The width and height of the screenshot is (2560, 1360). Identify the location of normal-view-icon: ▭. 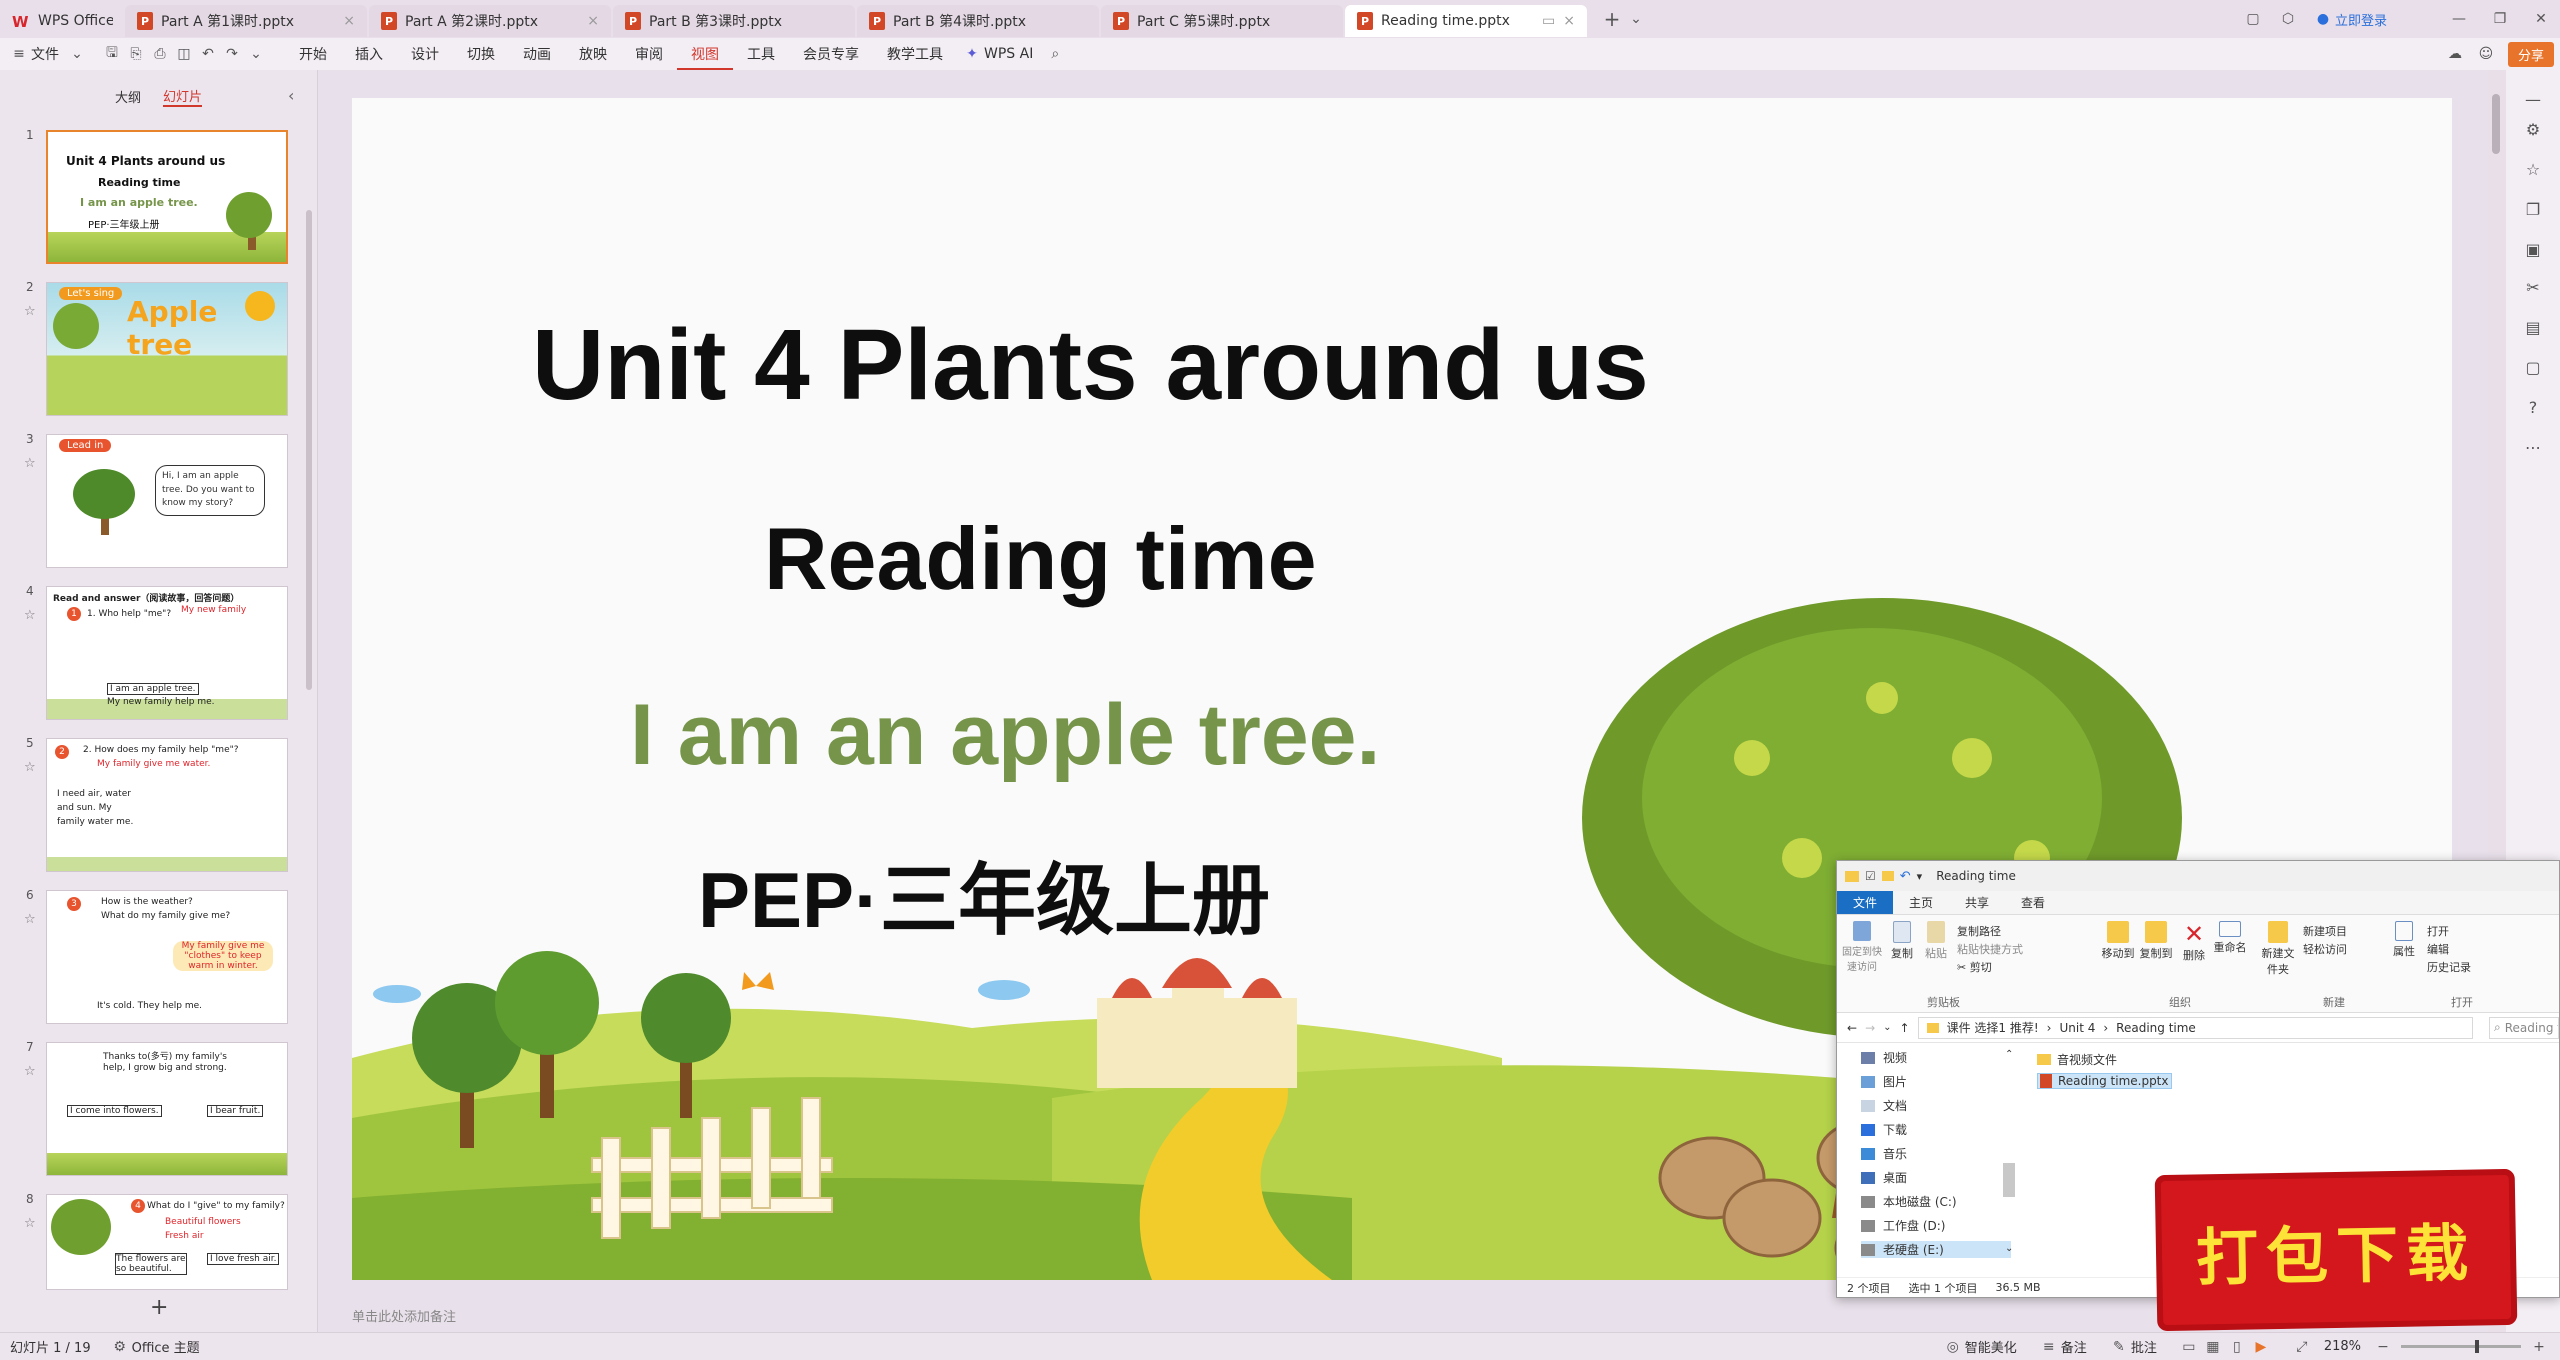
(2189, 1347).